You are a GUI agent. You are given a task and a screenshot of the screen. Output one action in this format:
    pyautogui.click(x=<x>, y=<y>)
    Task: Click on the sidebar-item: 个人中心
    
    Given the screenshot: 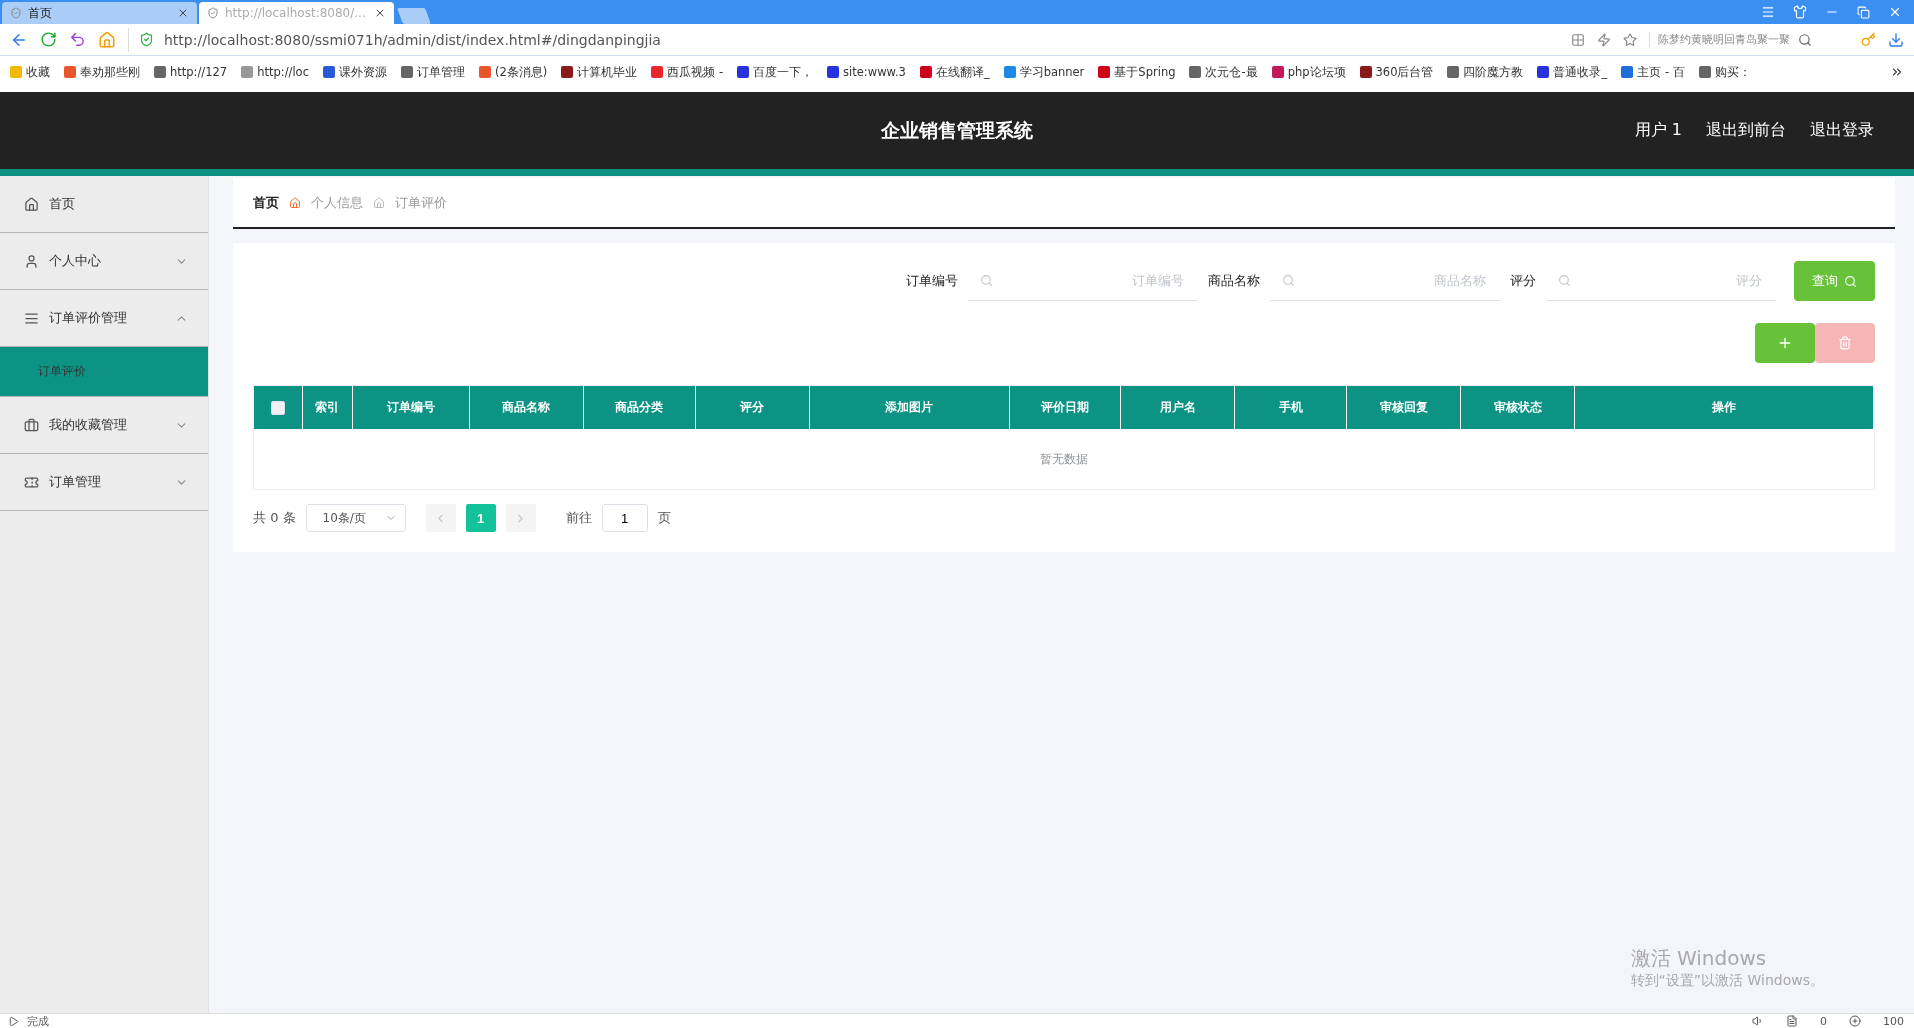 What is the action you would take?
    pyautogui.click(x=104, y=261)
    